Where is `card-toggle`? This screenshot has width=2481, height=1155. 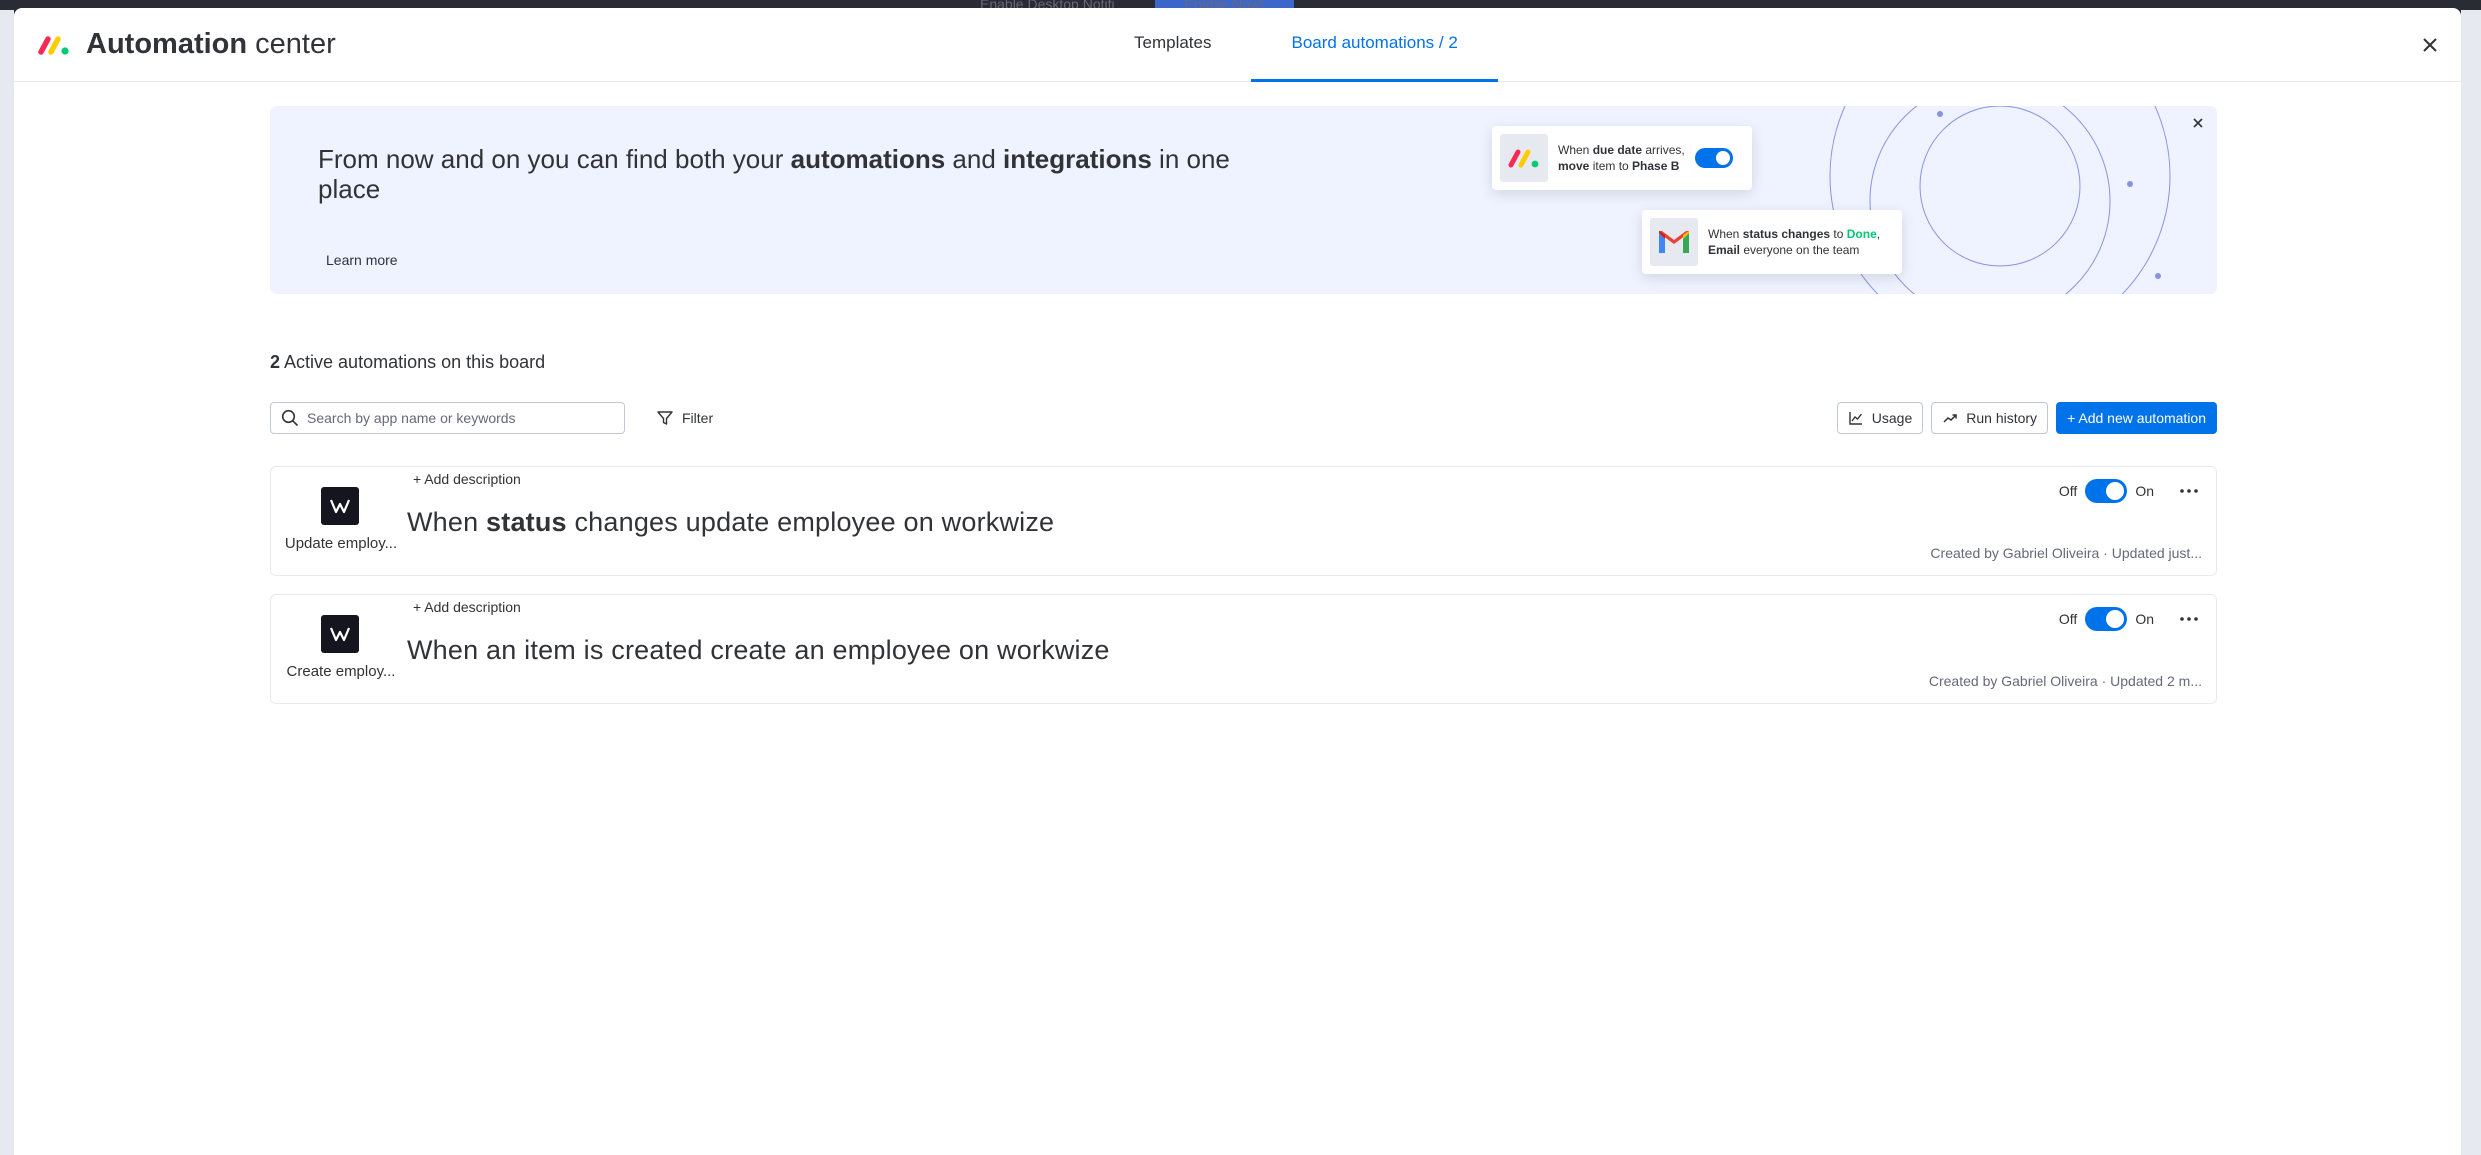 card-toggle is located at coordinates (1713, 158).